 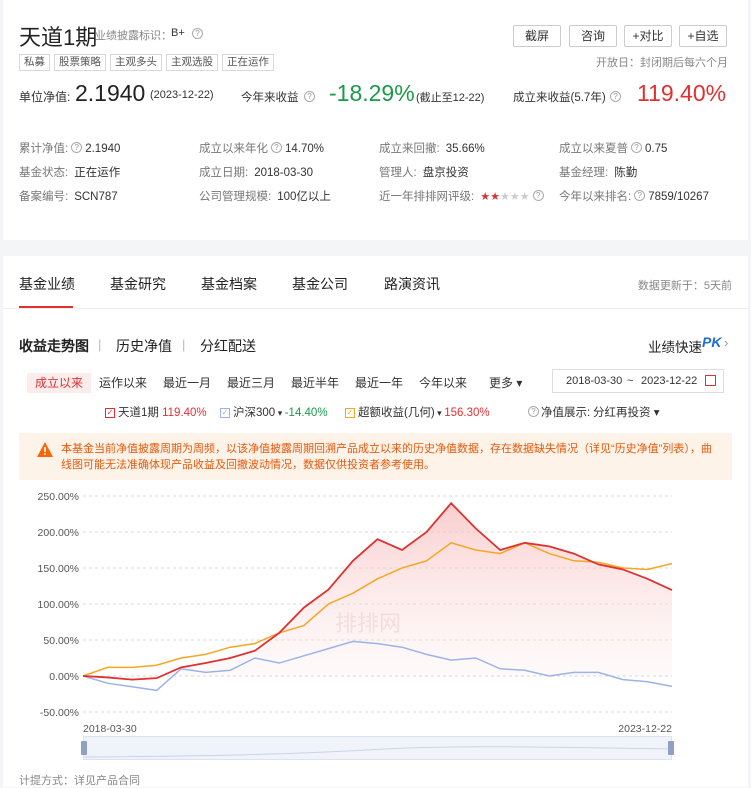 I want to click on info-label: 近一年排排网评级:, so click(x=427, y=197).